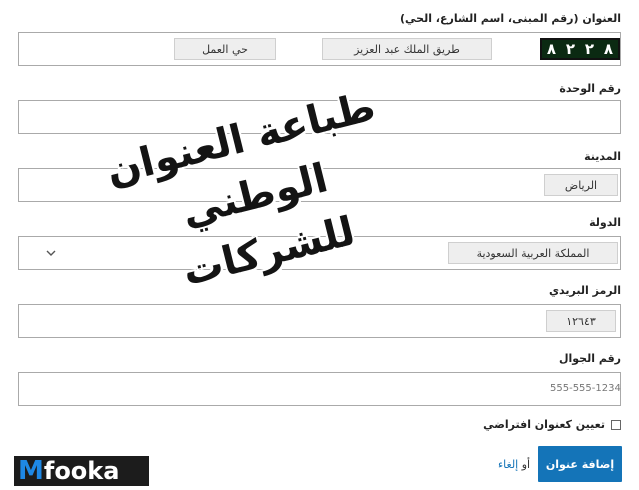 Image resolution: width=639 pixels, height=490 pixels. Describe the element at coordinates (319, 117) in the screenshot. I see `unit-input` at that location.